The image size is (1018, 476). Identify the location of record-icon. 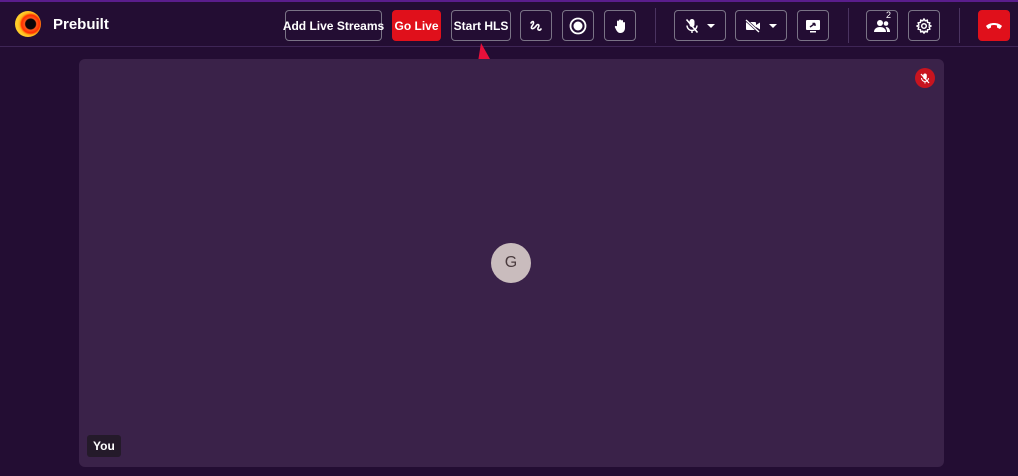
(578, 26).